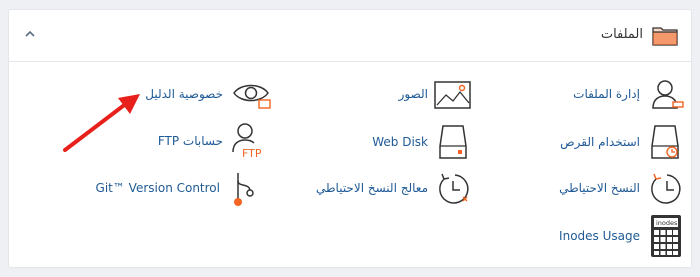 The width and height of the screenshot is (700, 277). What do you see at coordinates (621, 34) in the screenshot?
I see `section-title: الملفات` at bounding box center [621, 34].